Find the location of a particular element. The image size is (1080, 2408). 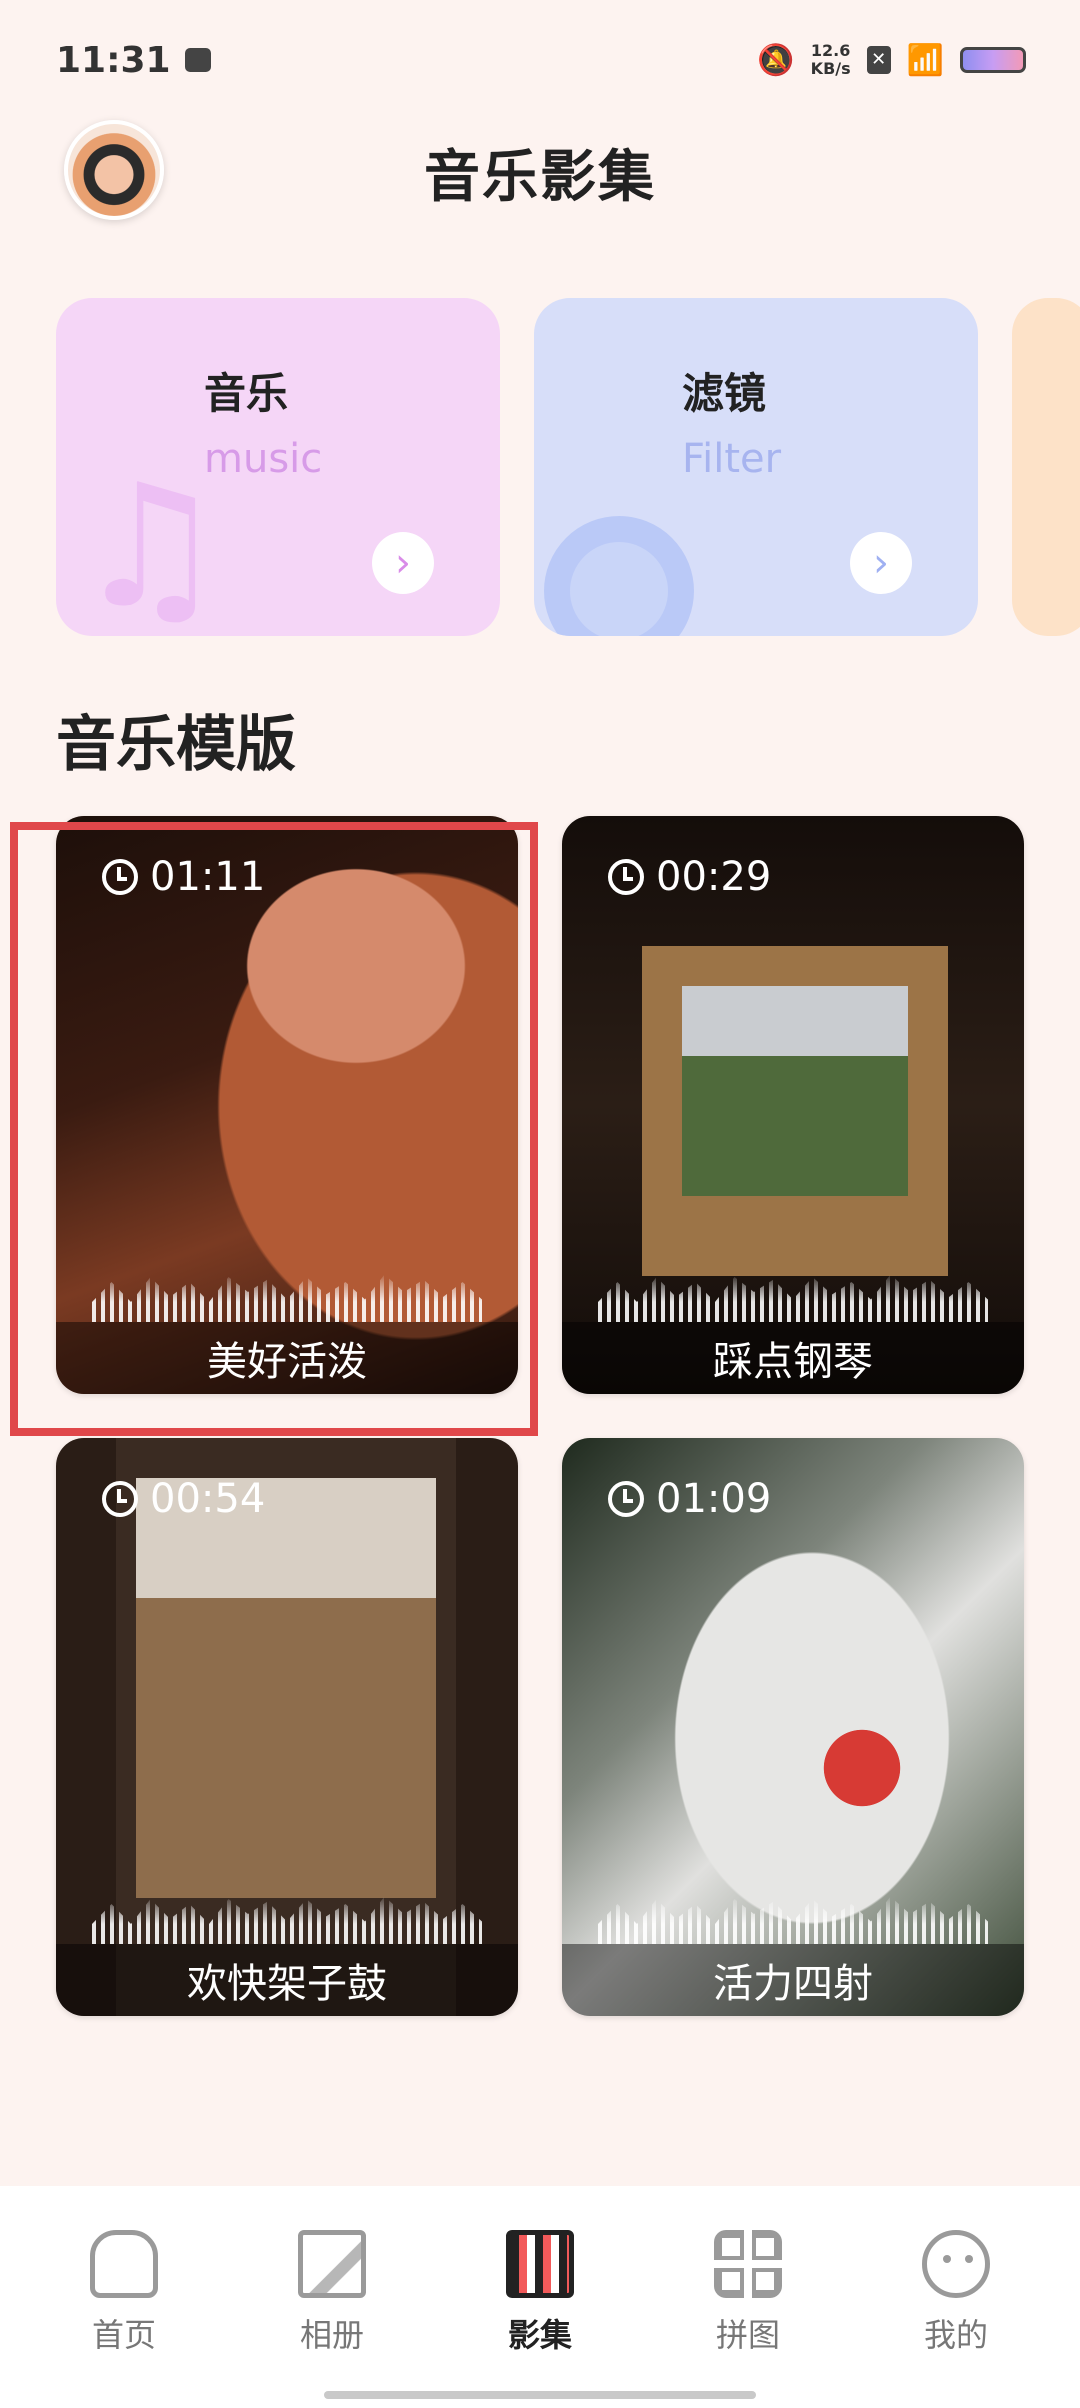

bottom-nav: 首页 相册 影集 拼图 我的 is located at coordinates (540, 2297).